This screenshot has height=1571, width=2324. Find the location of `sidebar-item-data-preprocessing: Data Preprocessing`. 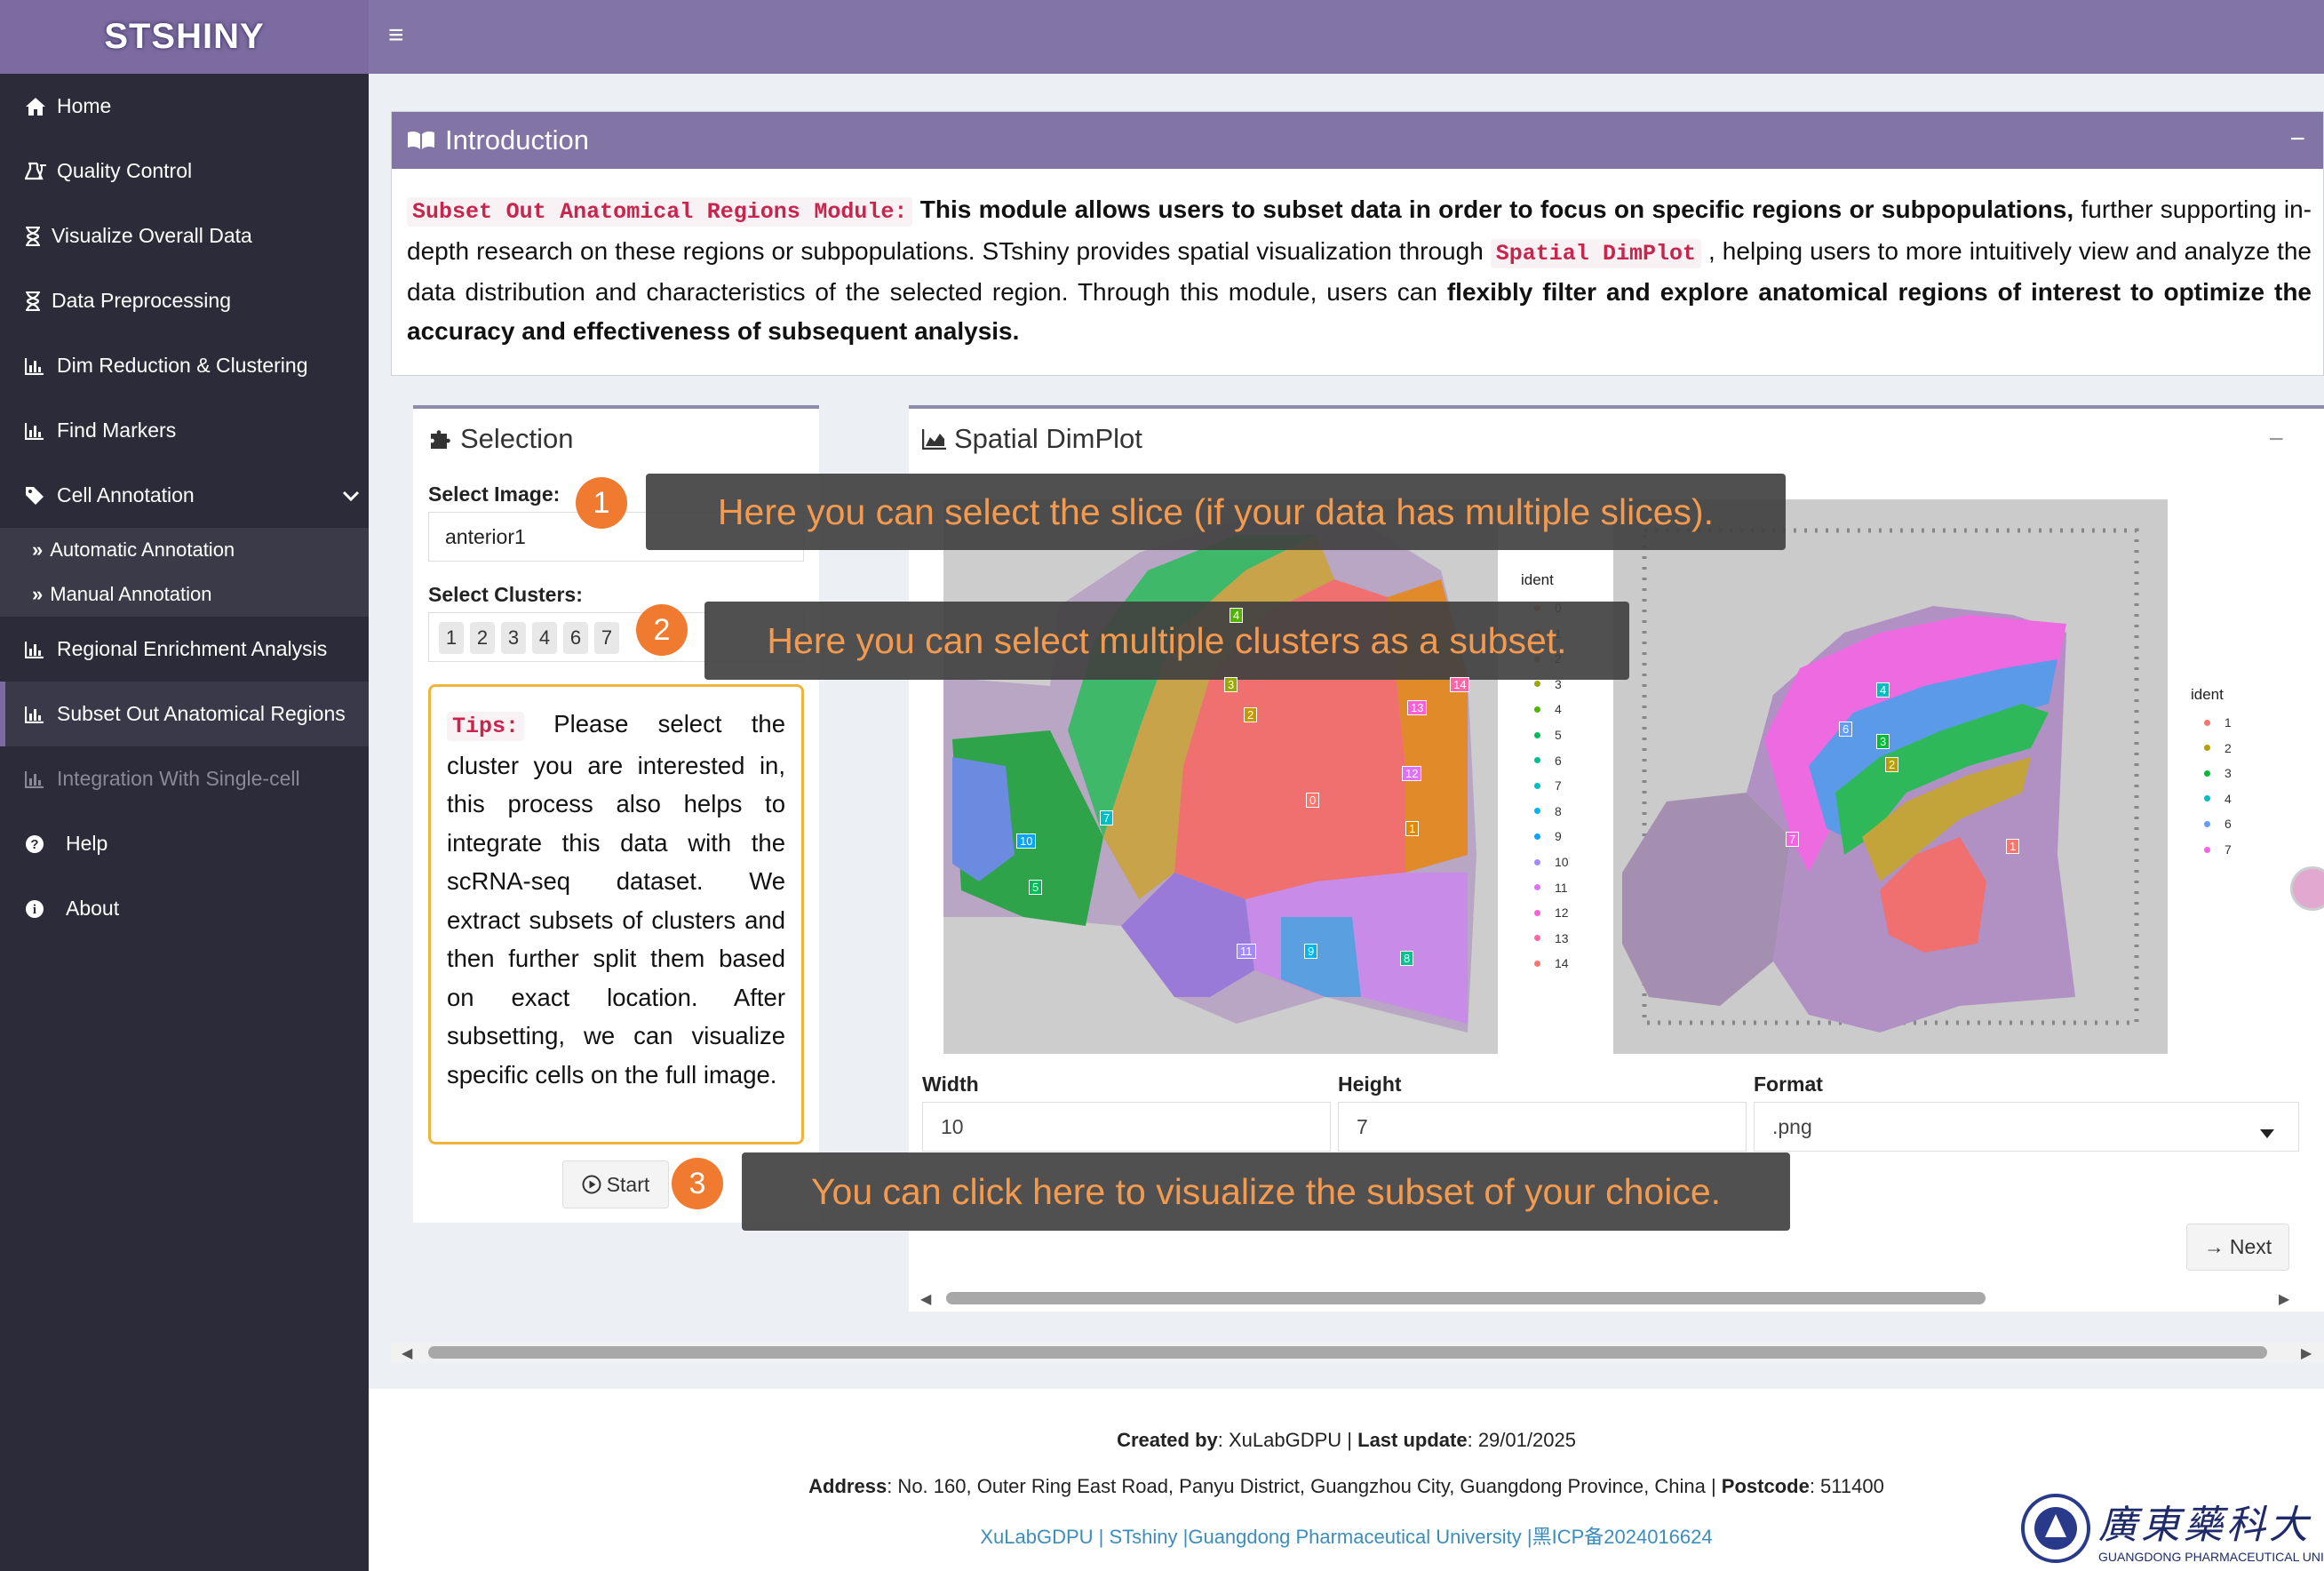

sidebar-item-data-preprocessing: Data Preprocessing is located at coordinates (184, 300).